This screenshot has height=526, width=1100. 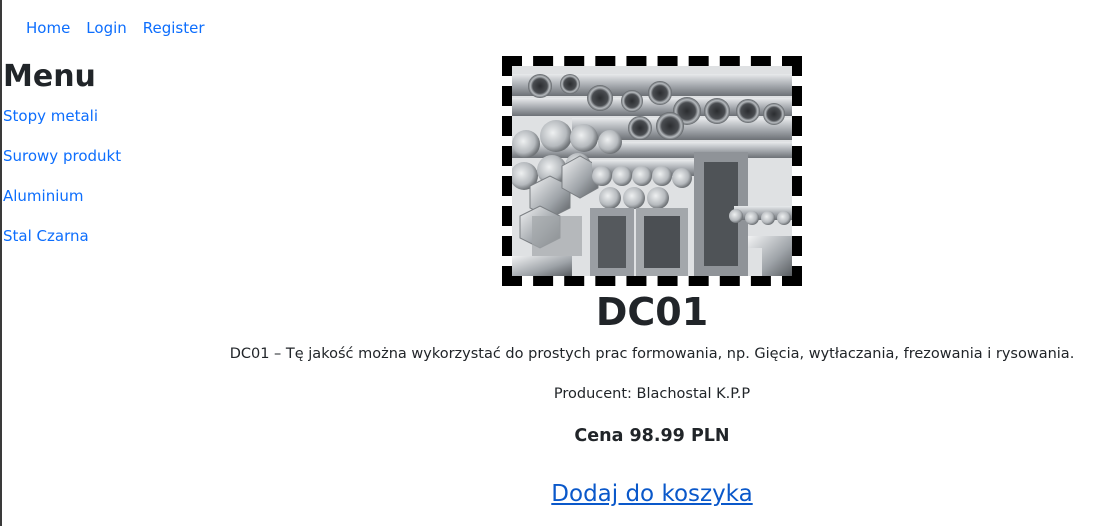 What do you see at coordinates (50, 116) in the screenshot?
I see `sidebar-item-stopy-metali: Stopy metali` at bounding box center [50, 116].